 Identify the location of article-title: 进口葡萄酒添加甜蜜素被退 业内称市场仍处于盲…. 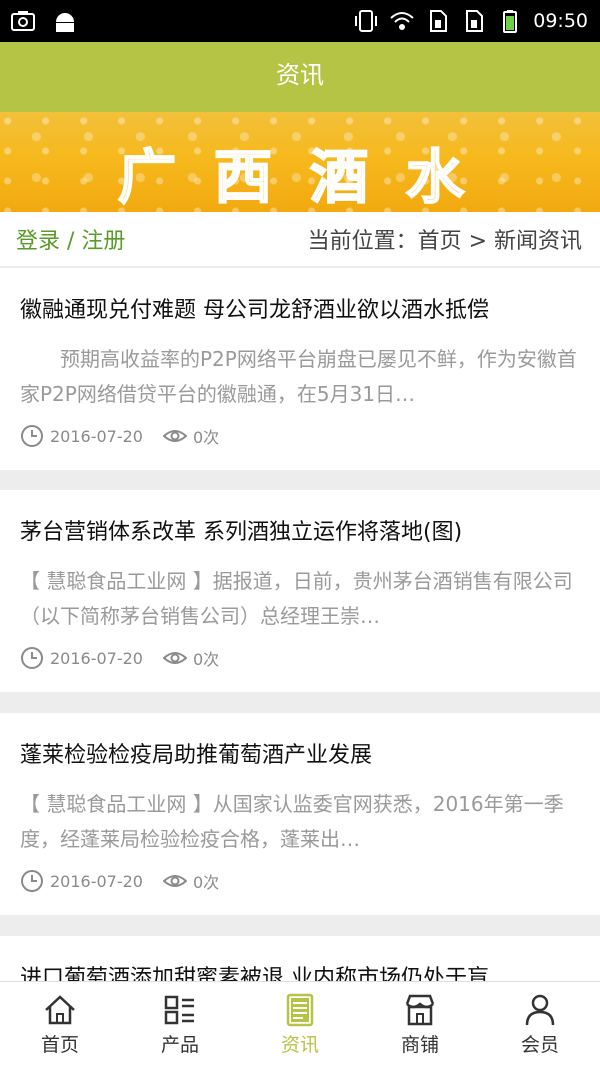
(300, 971).